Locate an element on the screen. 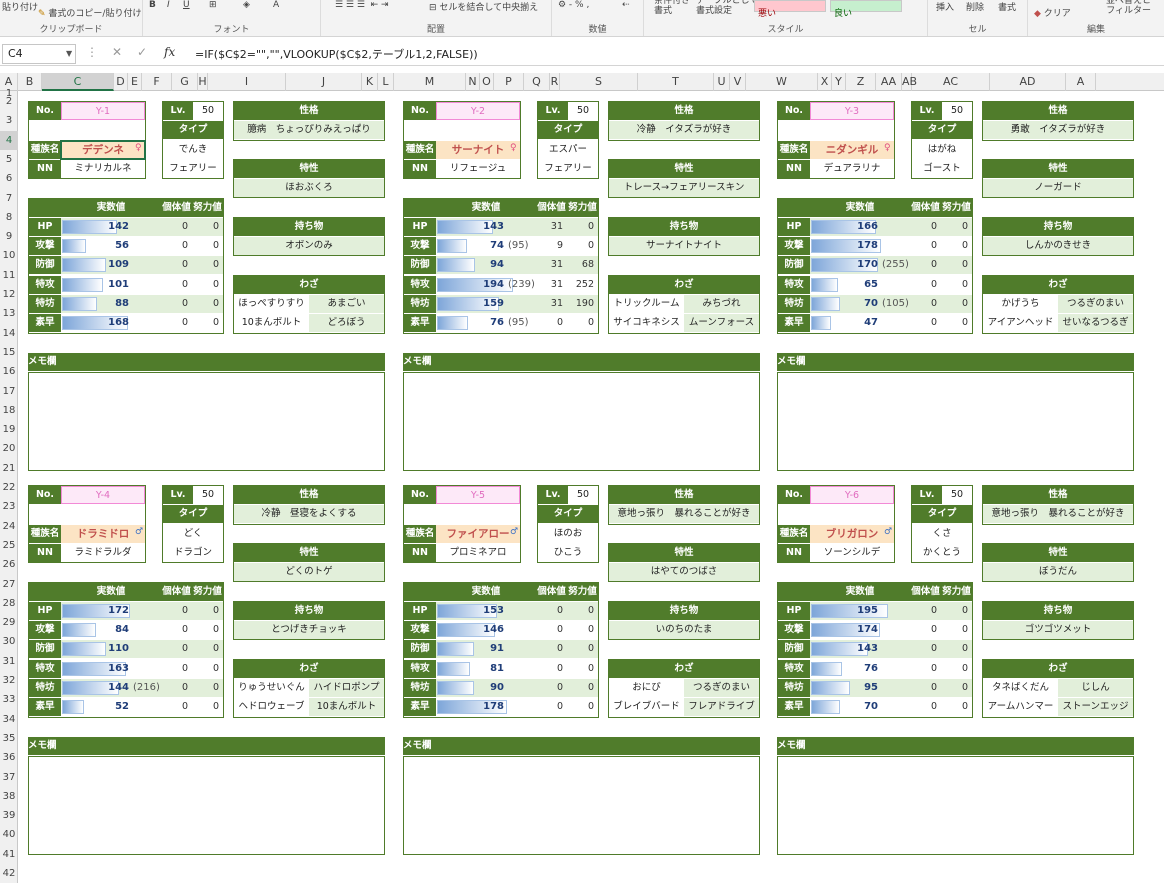  item-value: しんかのきせき is located at coordinates (1058, 246).